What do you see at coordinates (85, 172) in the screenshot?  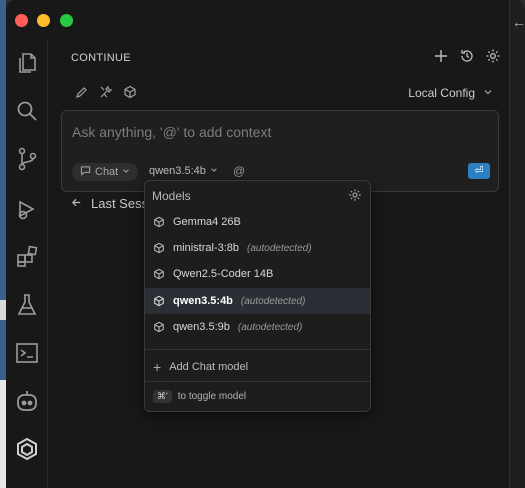 I see `chat-bubble-icon` at bounding box center [85, 172].